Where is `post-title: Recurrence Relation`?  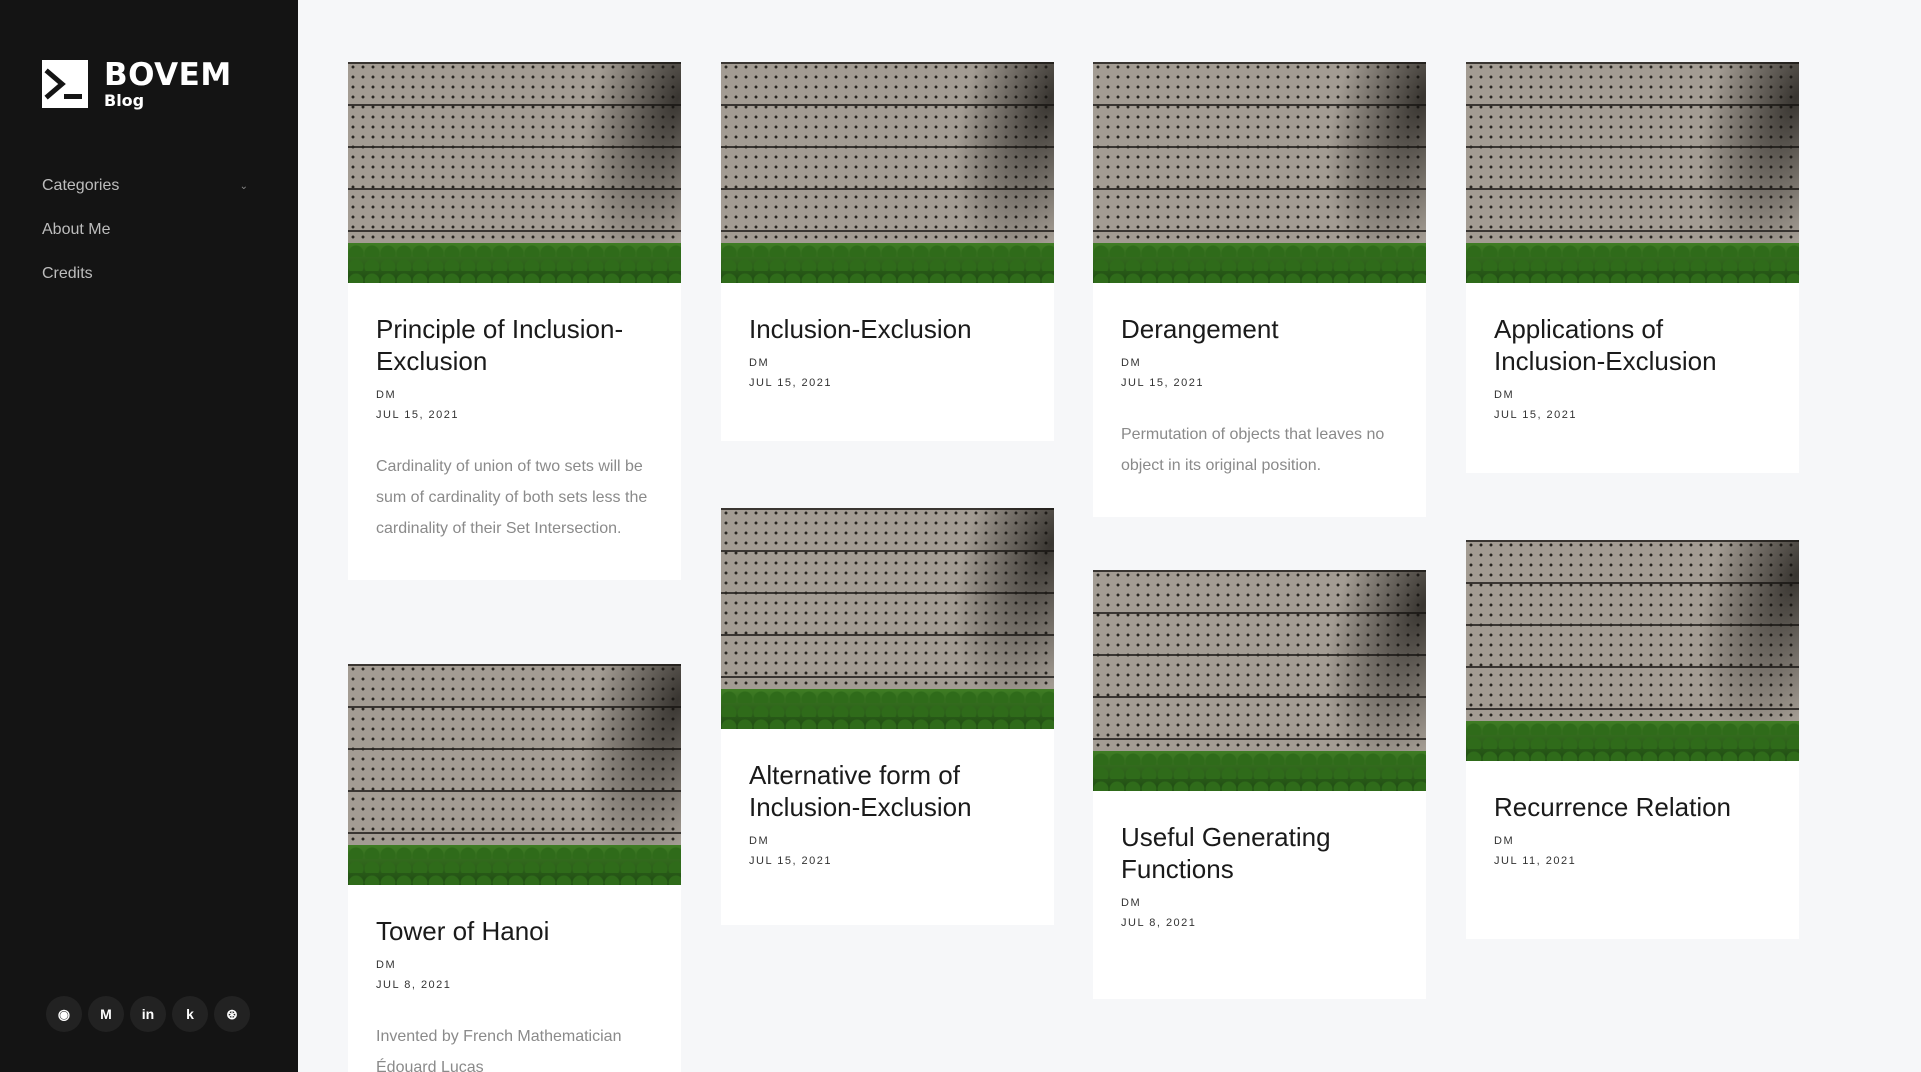
post-title: Recurrence Relation is located at coordinates (1632, 807).